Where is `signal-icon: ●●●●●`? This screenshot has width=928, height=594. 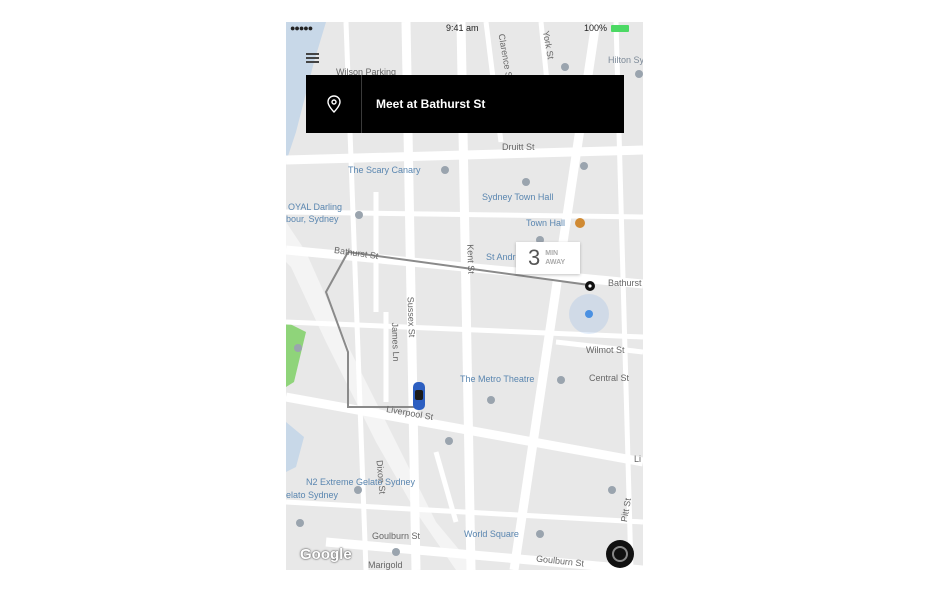
signal-icon: ●●●●● is located at coordinates (301, 28).